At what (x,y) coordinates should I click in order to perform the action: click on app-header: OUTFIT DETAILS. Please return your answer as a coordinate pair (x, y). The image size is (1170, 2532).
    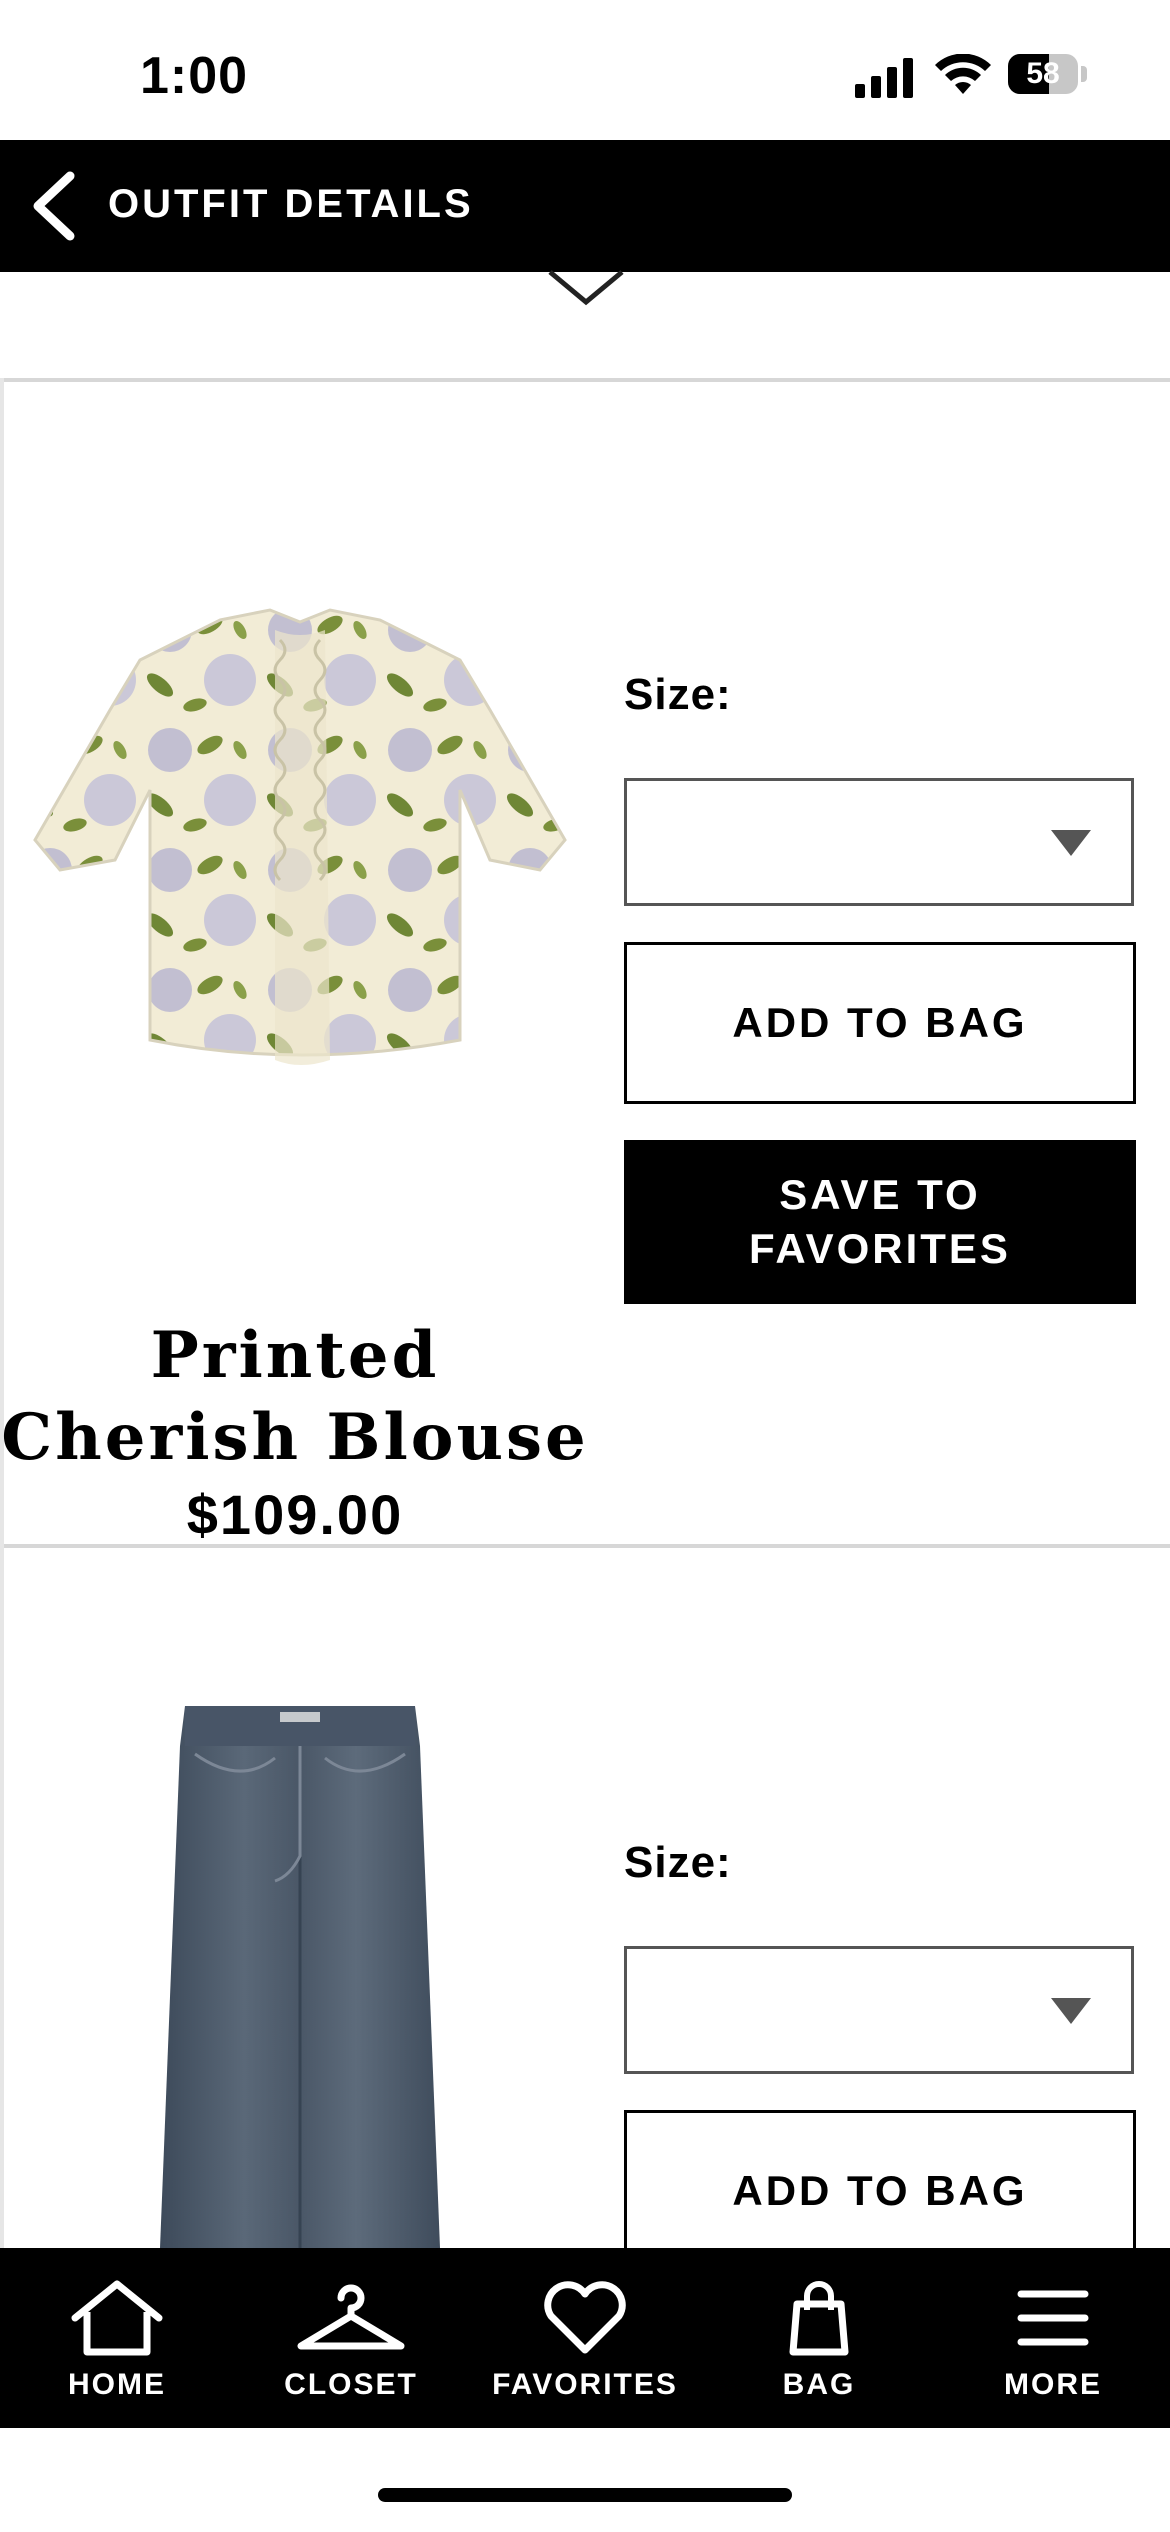
    Looking at the image, I should click on (585, 206).